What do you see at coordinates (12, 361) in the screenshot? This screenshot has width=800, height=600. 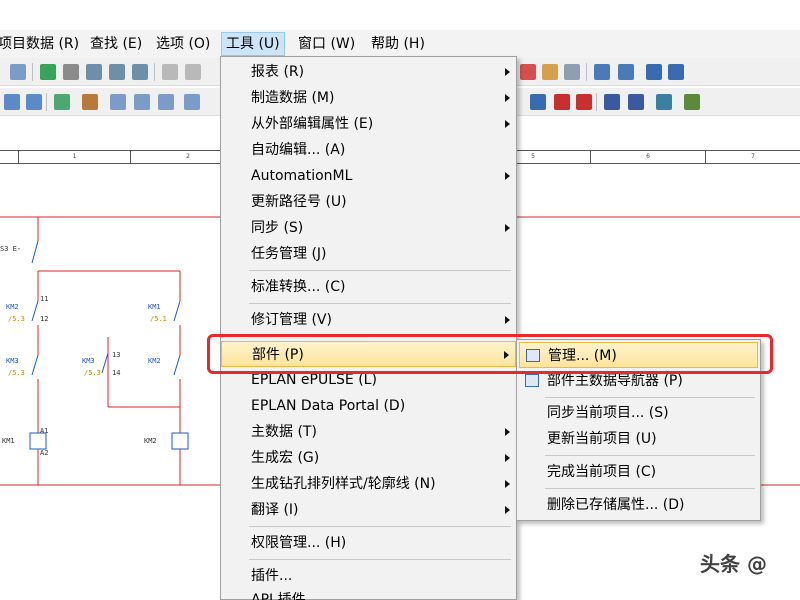 I see `label-km3: KM3` at bounding box center [12, 361].